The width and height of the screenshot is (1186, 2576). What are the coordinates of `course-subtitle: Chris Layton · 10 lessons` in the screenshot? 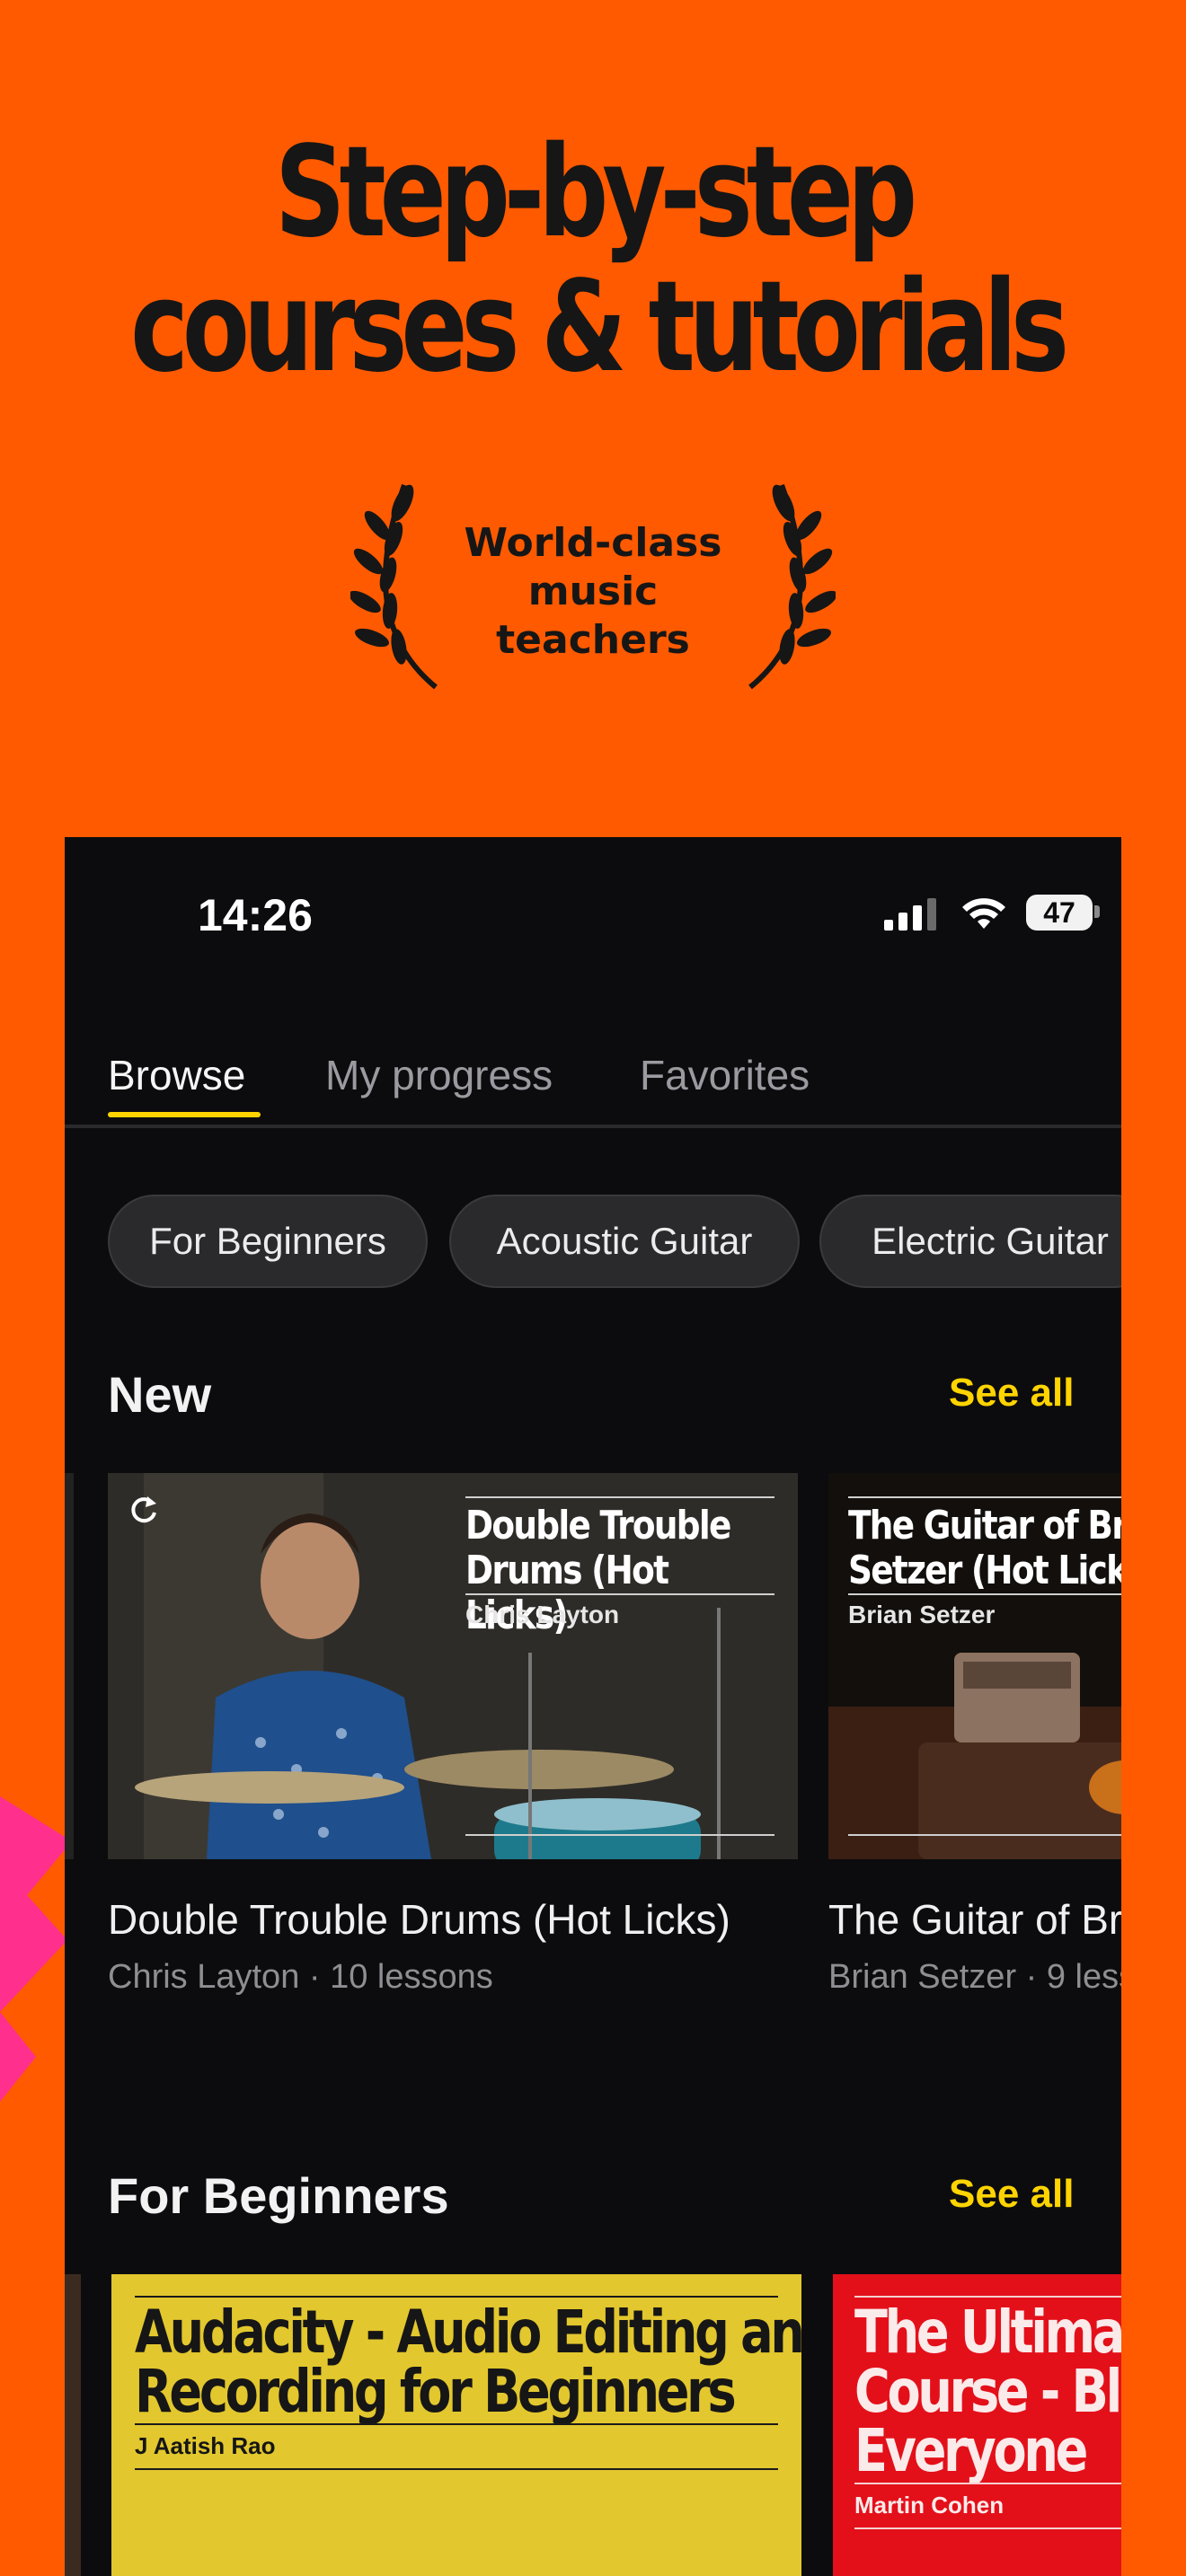 It's located at (300, 1977).